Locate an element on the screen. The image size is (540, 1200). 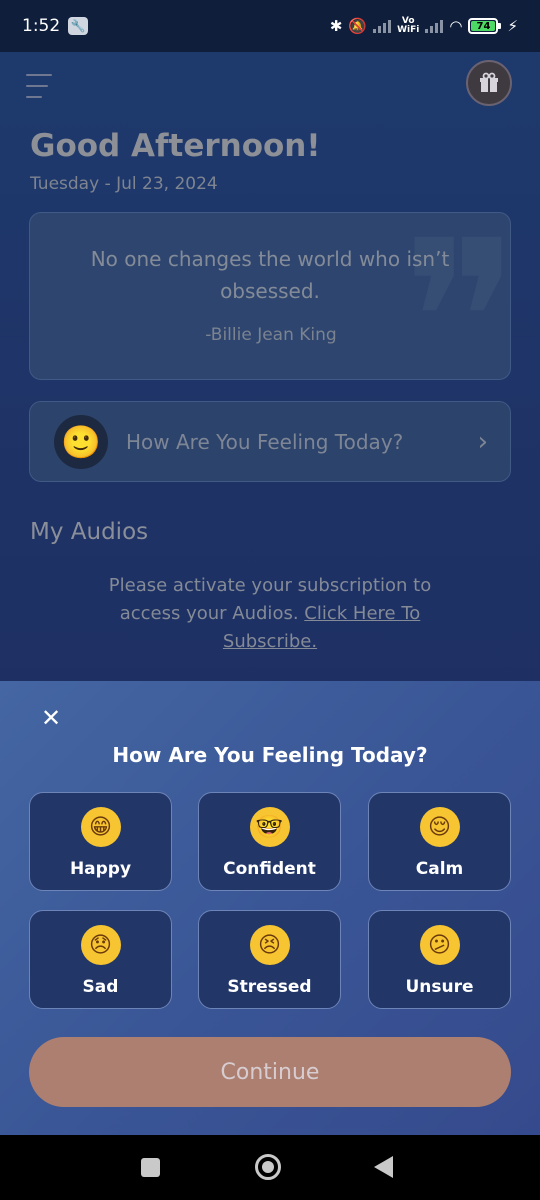
gift-button is located at coordinates (489, 83).